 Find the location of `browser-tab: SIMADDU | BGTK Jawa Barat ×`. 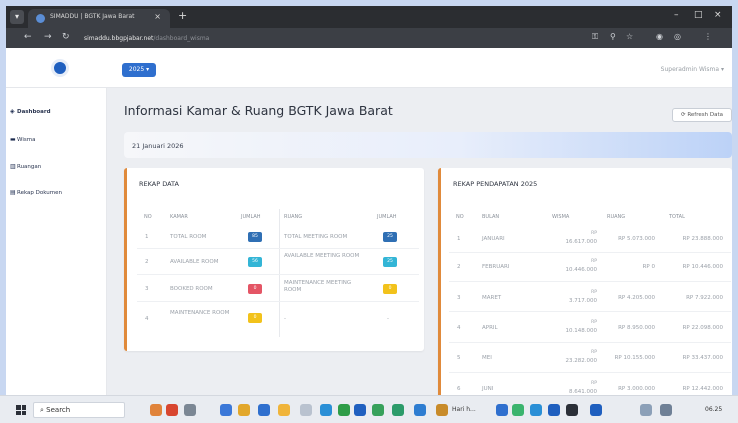

browser-tab: SIMADDU | BGTK Jawa Barat × is located at coordinates (99, 18).